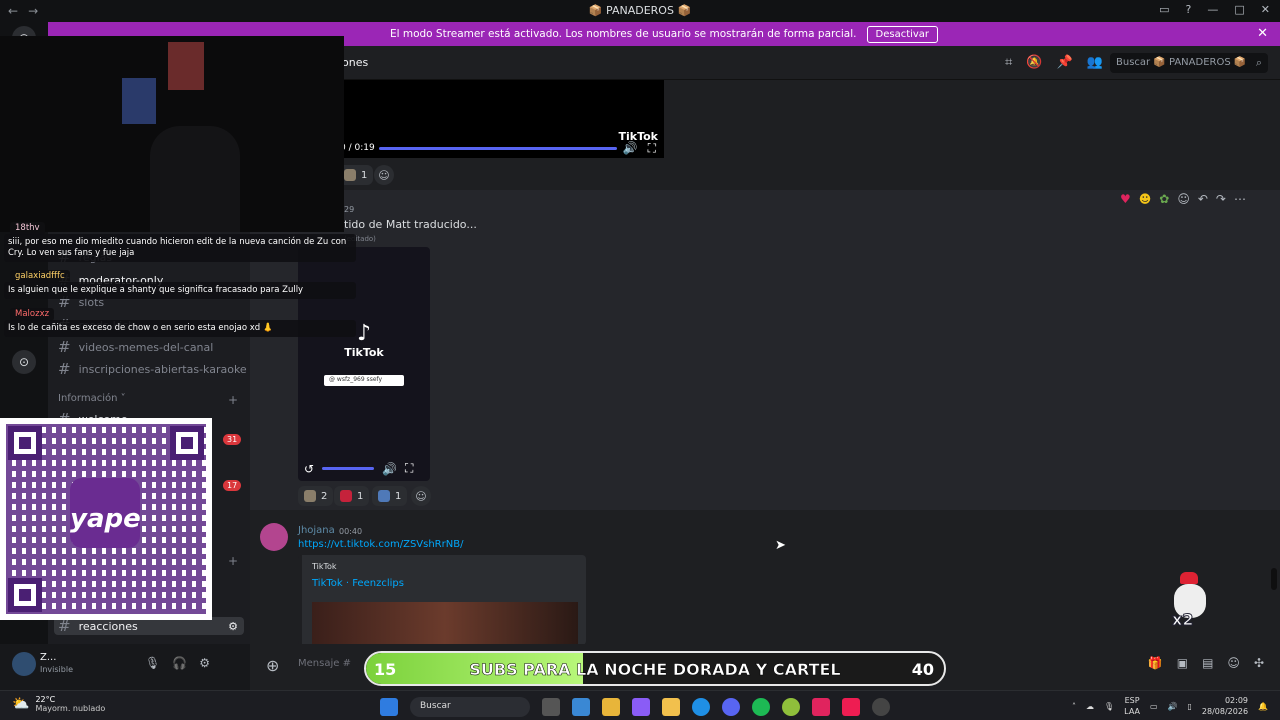  Describe the element at coordinates (232, 485) in the screenshot. I see `mention-badge: 17` at that location.